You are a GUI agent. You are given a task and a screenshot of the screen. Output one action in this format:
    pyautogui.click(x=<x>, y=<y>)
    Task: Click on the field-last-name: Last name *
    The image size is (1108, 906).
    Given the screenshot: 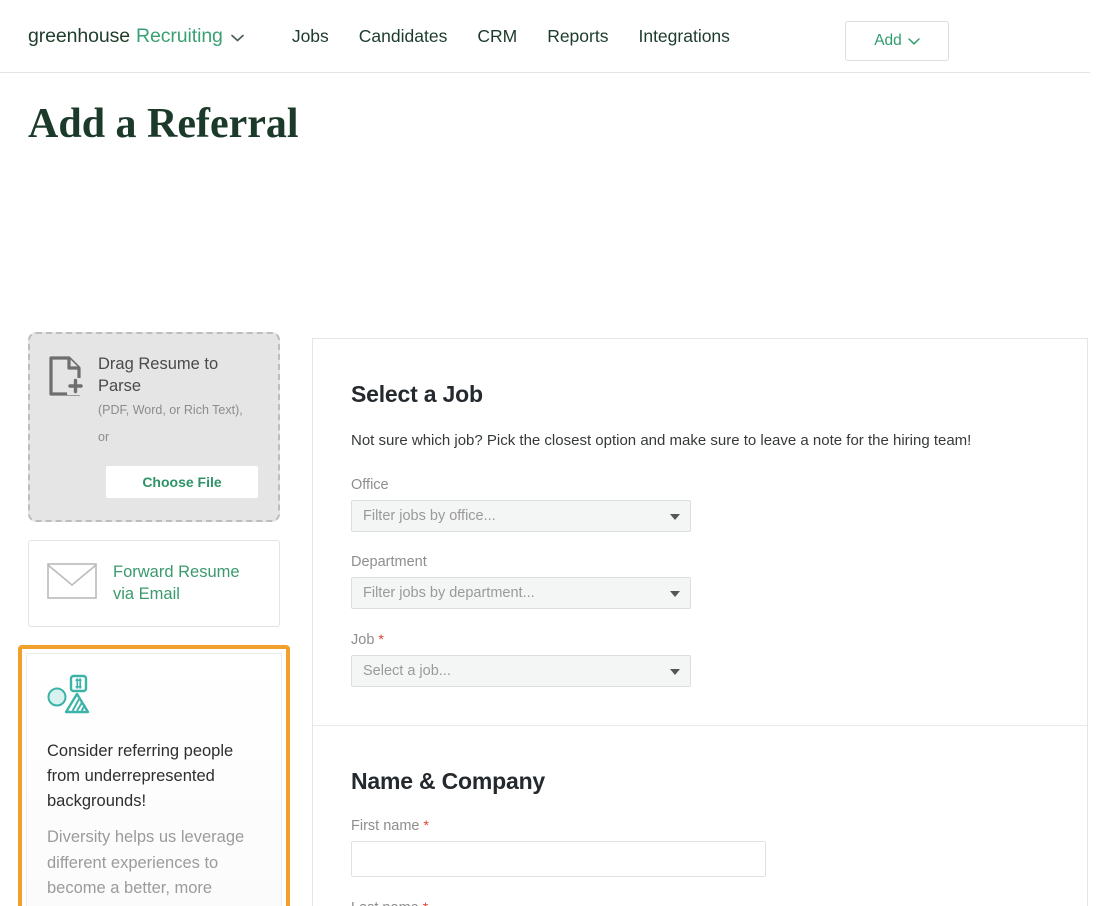 What is the action you would take?
    pyautogui.click(x=700, y=902)
    